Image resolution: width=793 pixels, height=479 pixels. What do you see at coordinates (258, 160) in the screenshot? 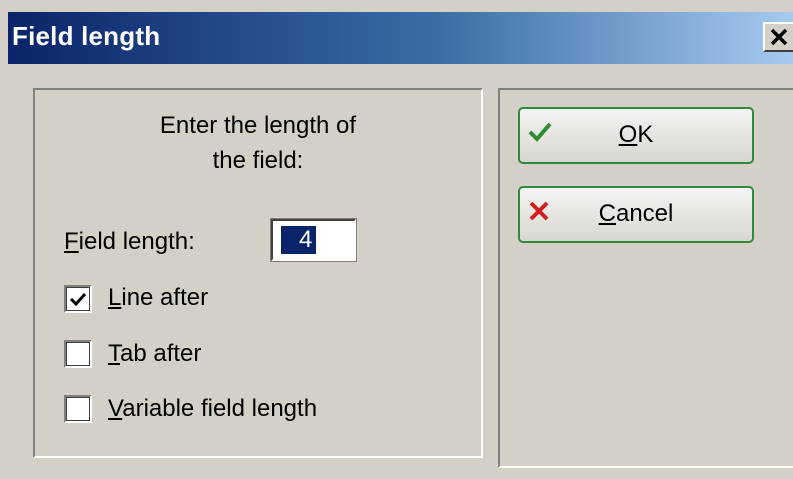
I see `prompt-line-2: the field:` at bounding box center [258, 160].